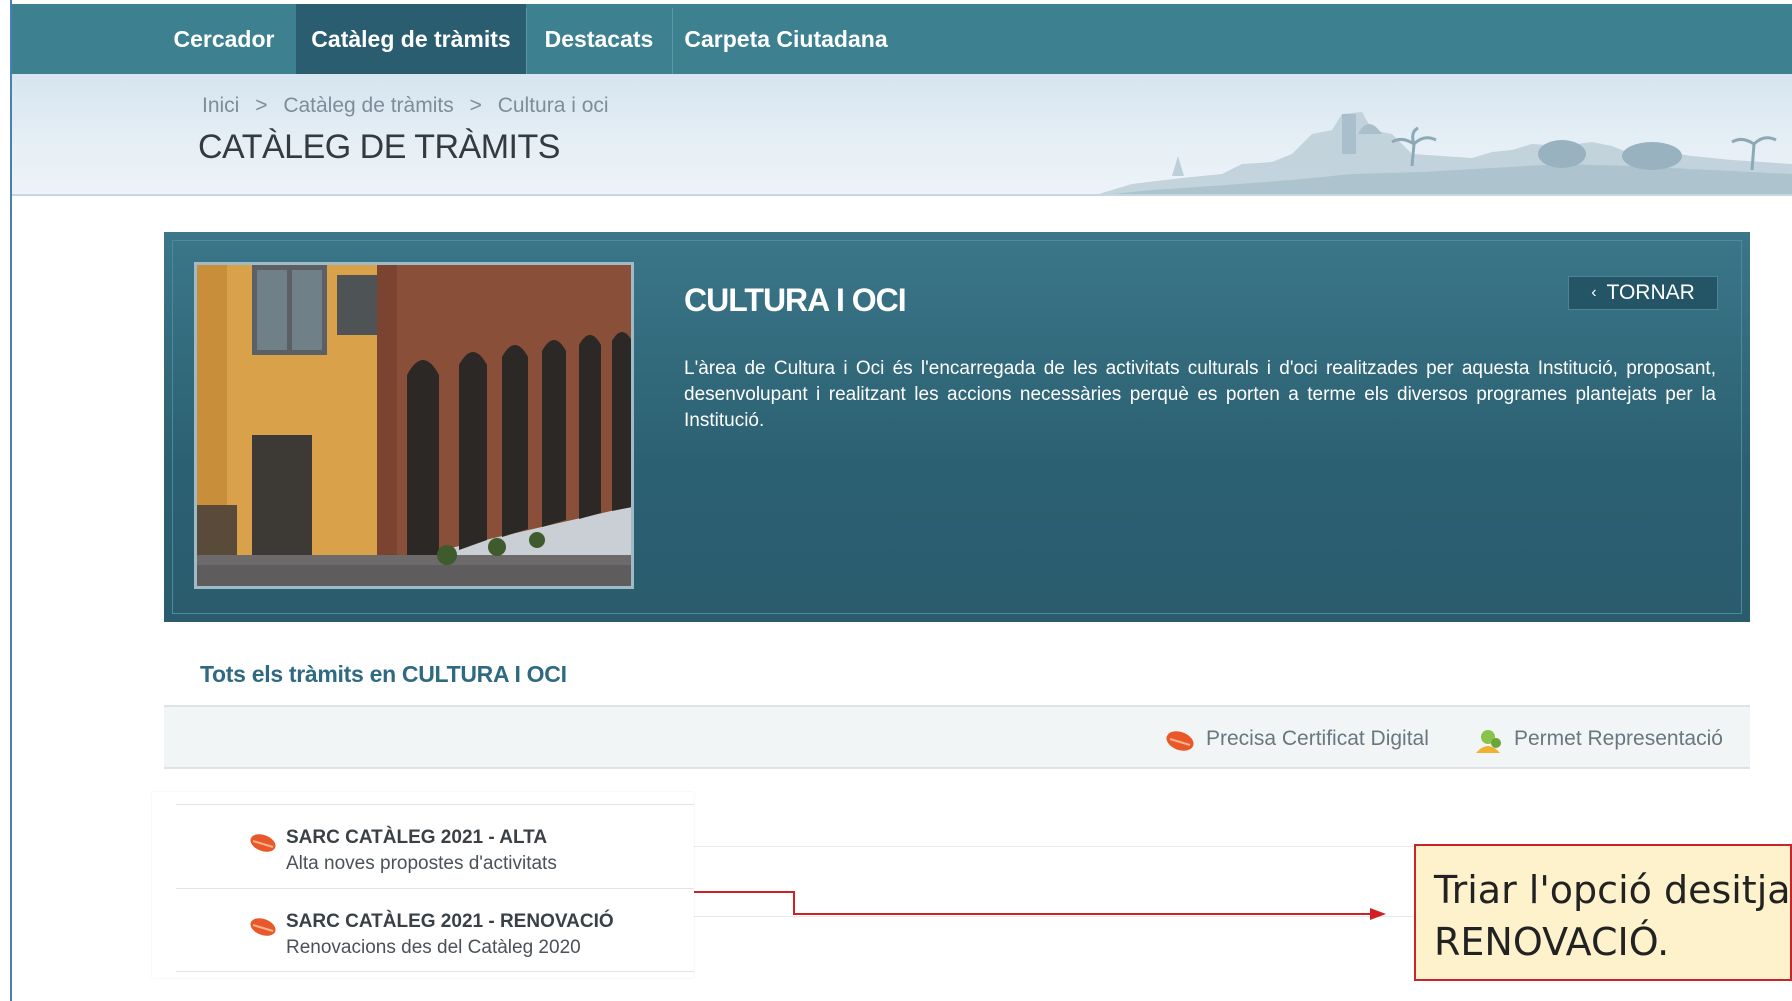  What do you see at coordinates (1612, 916) in the screenshot?
I see `callout-text: Triar l'opció desitja RENOVACIÓ.` at bounding box center [1612, 916].